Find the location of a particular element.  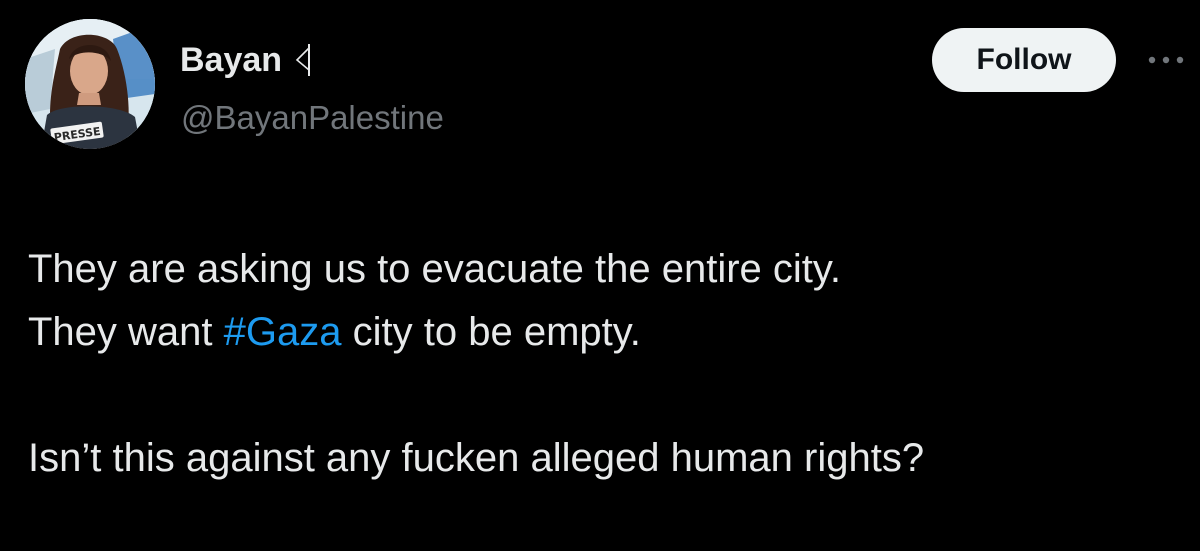

avatar-photo: PRESSE is located at coordinates (90, 84).